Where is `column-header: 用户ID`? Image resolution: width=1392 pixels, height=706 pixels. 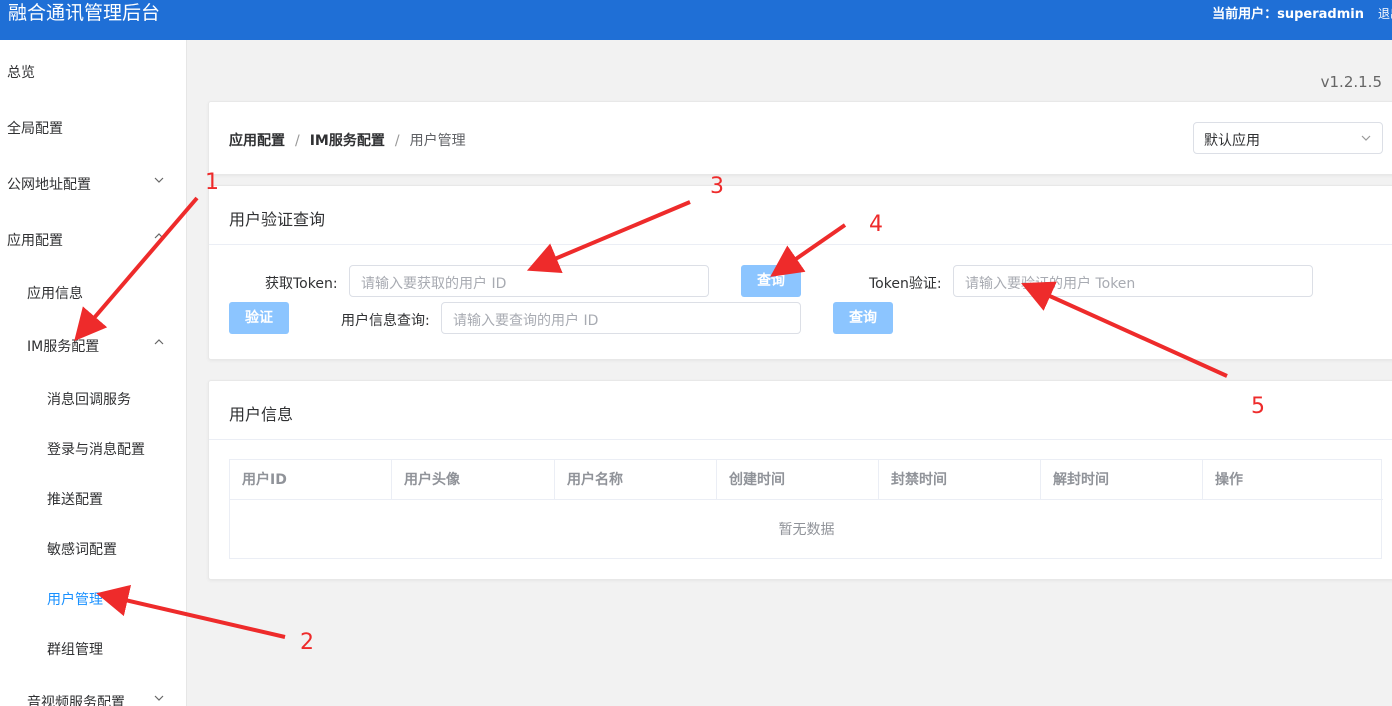
column-header: 用户ID is located at coordinates (311, 480).